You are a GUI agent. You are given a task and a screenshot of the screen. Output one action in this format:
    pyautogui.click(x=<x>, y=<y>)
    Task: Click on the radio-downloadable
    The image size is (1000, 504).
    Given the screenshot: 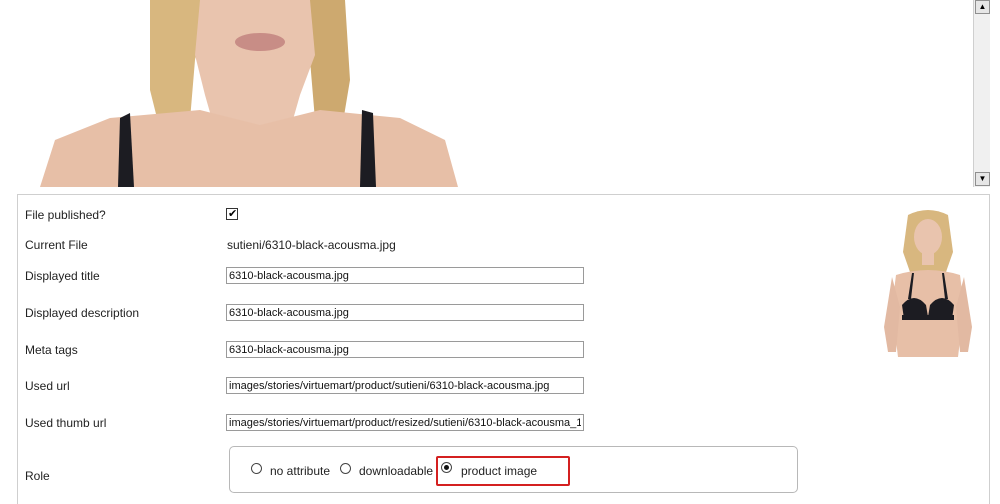 What is the action you would take?
    pyautogui.click(x=345, y=468)
    